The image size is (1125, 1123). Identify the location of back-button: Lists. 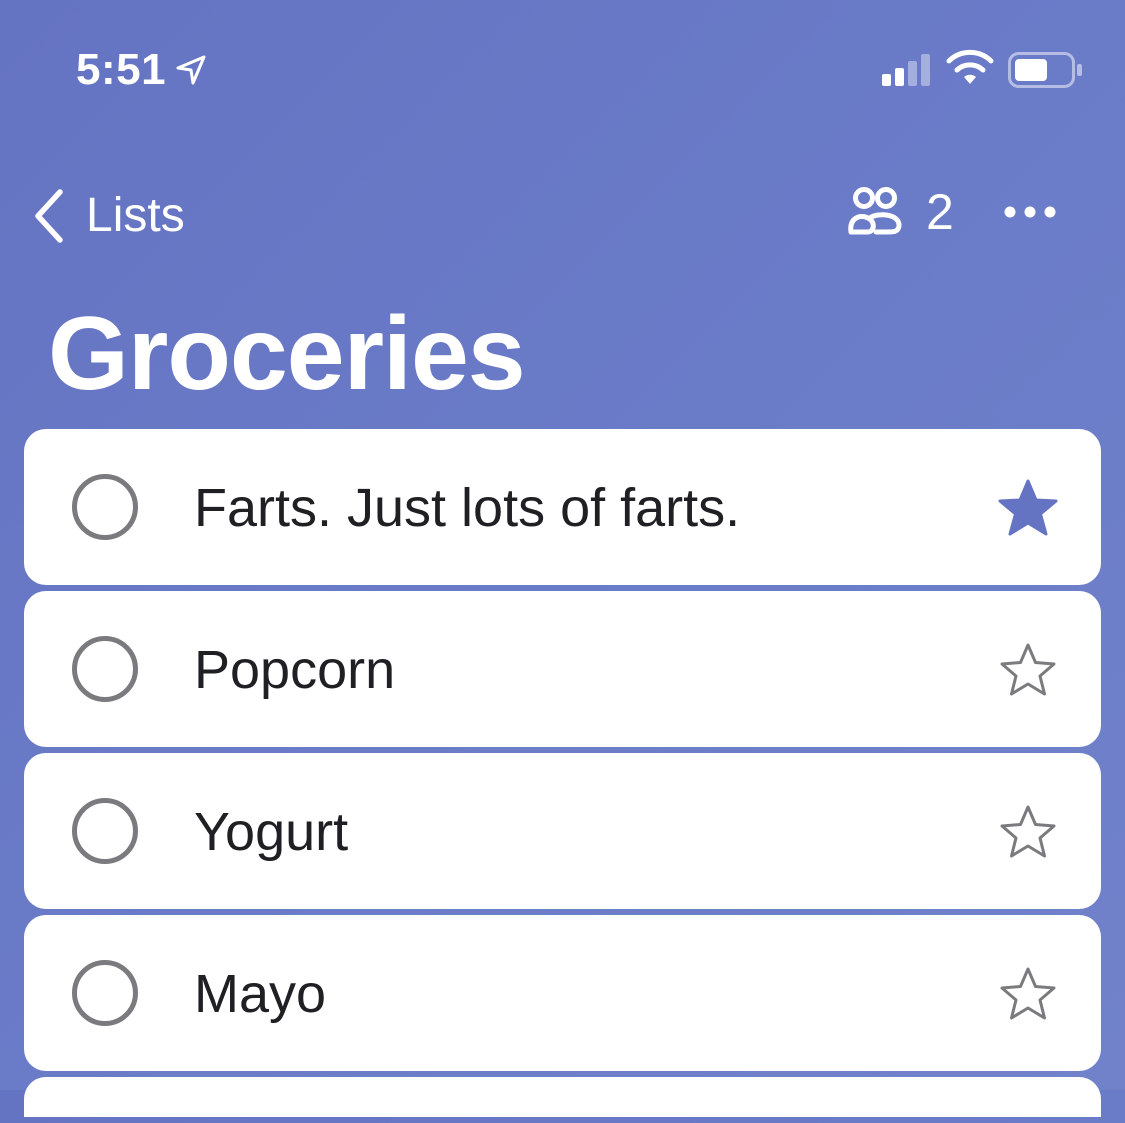
(107, 216).